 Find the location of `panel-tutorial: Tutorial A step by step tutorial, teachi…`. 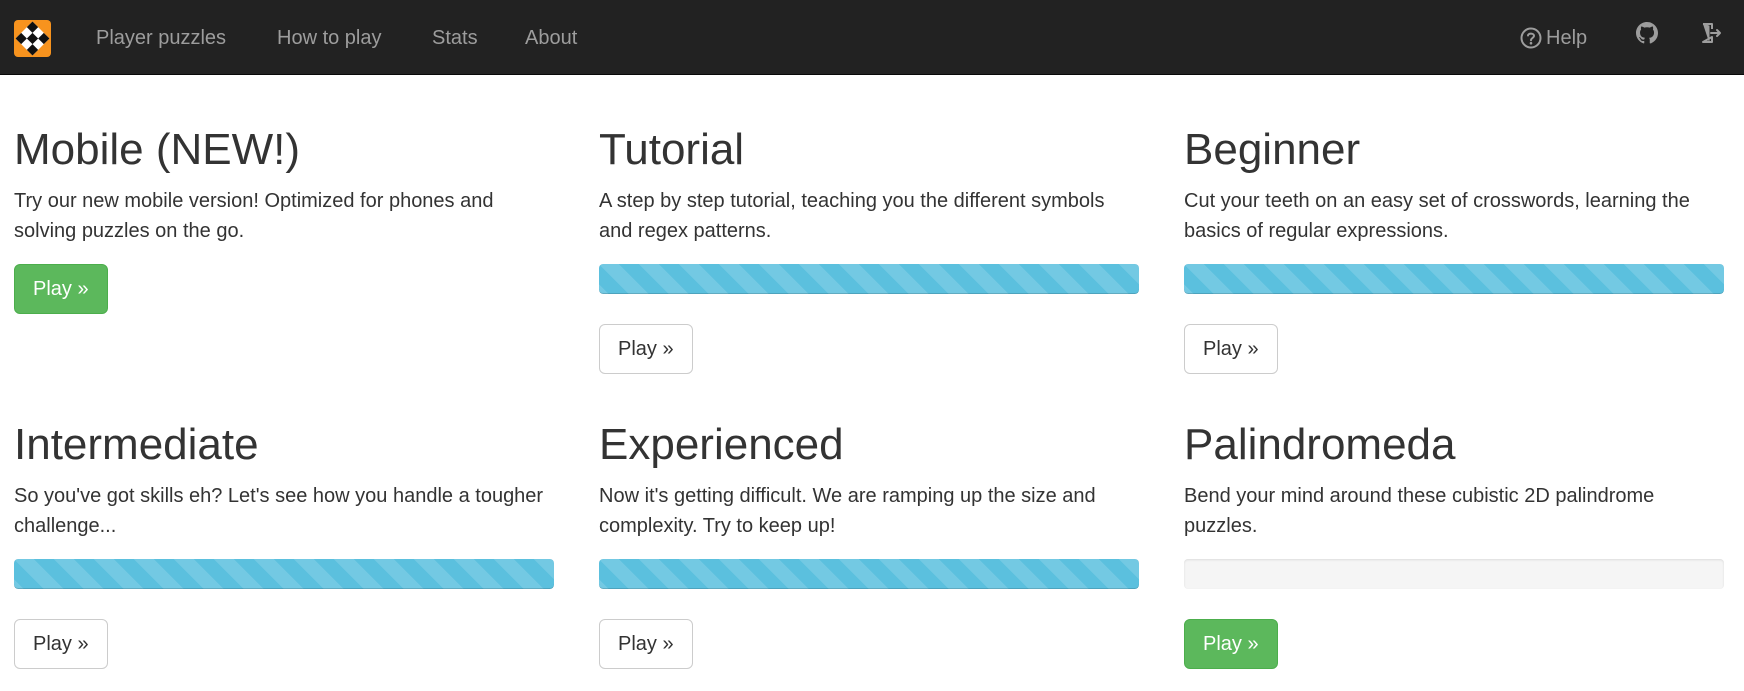

panel-tutorial: Tutorial A step by step tutorial, teachi… is located at coordinates (869, 249).